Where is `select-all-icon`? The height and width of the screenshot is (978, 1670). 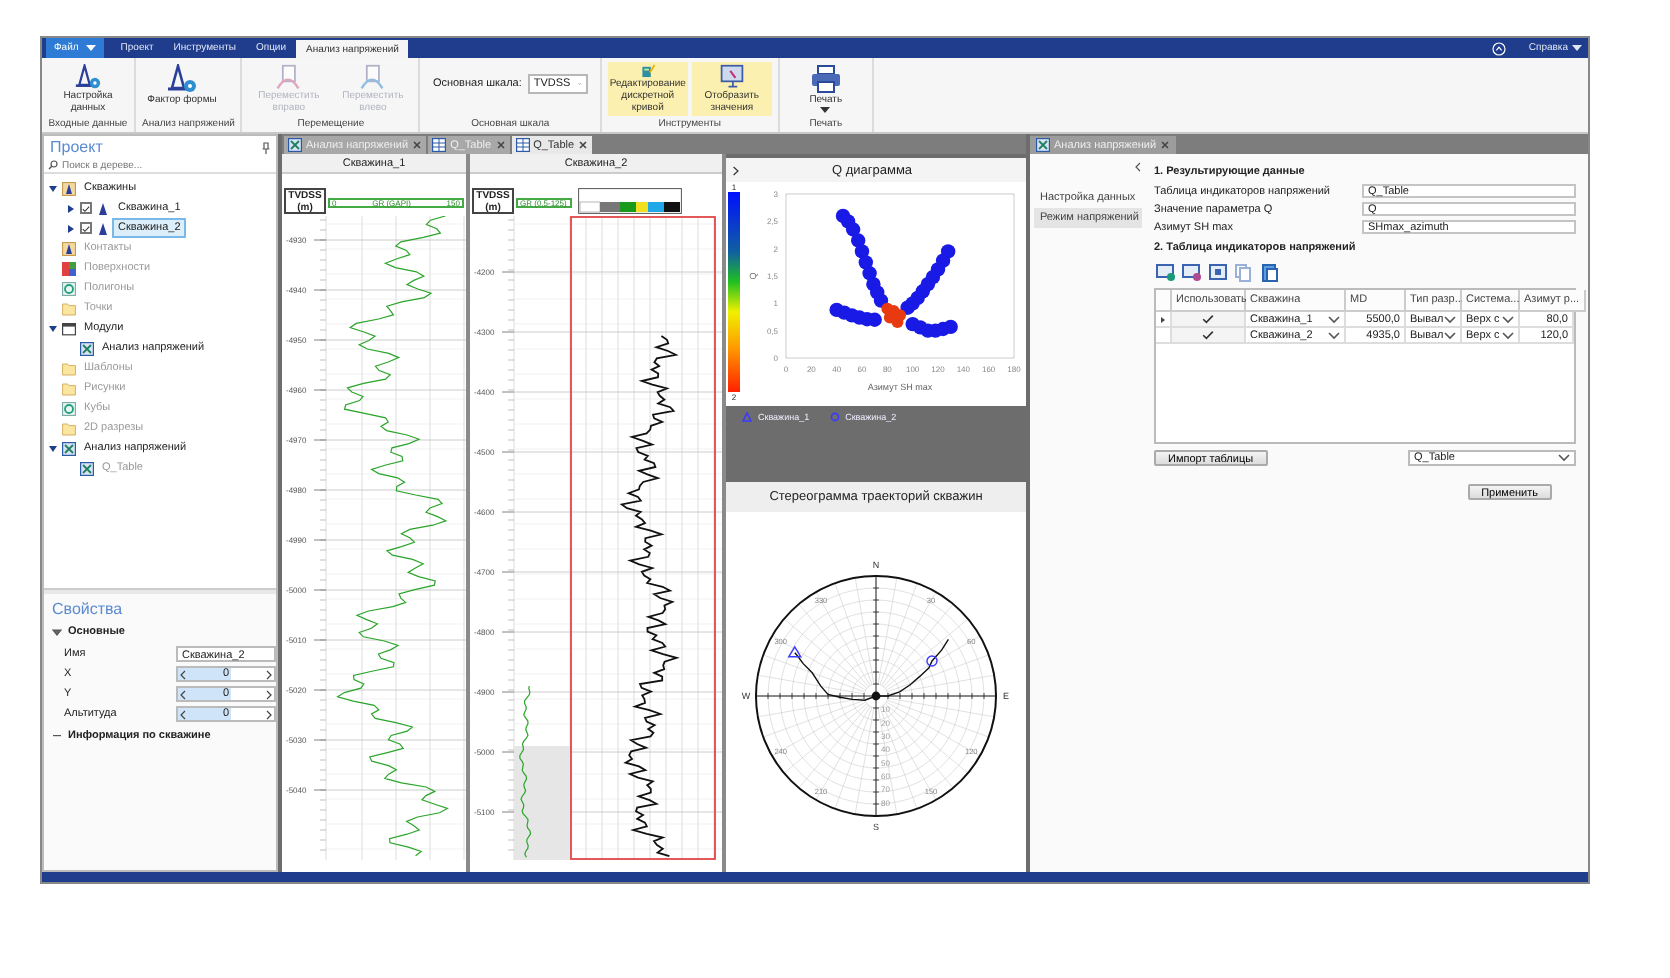 select-all-icon is located at coordinates (1218, 273).